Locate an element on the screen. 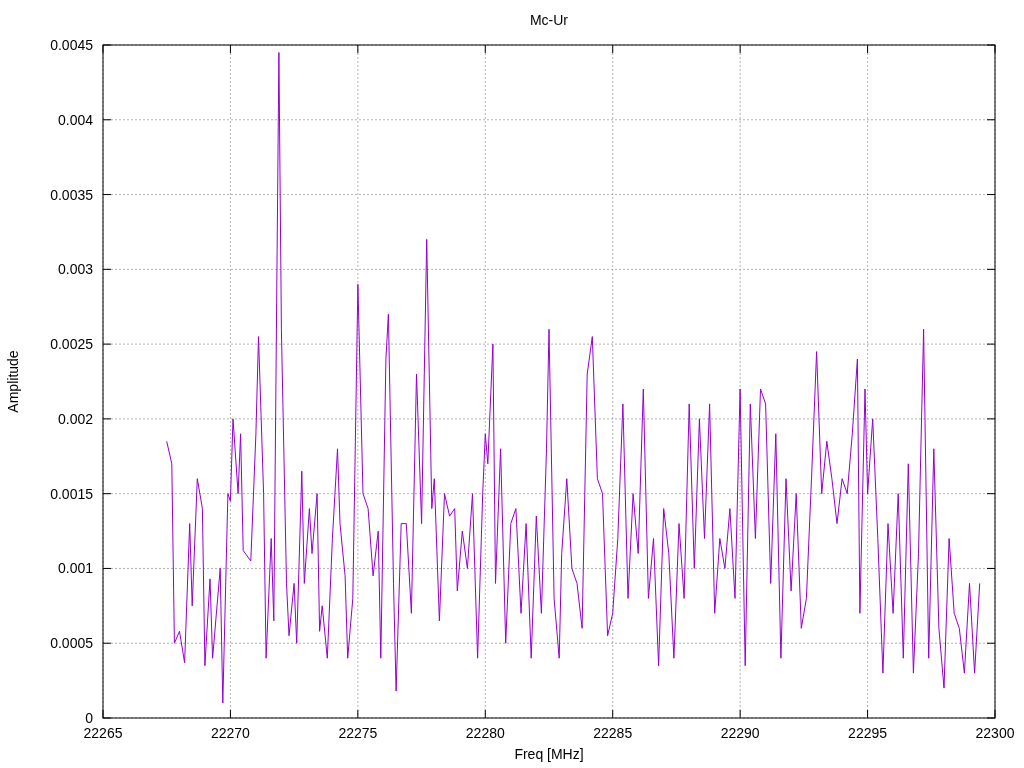  axis-title: Amplitude is located at coordinates (13, 381).